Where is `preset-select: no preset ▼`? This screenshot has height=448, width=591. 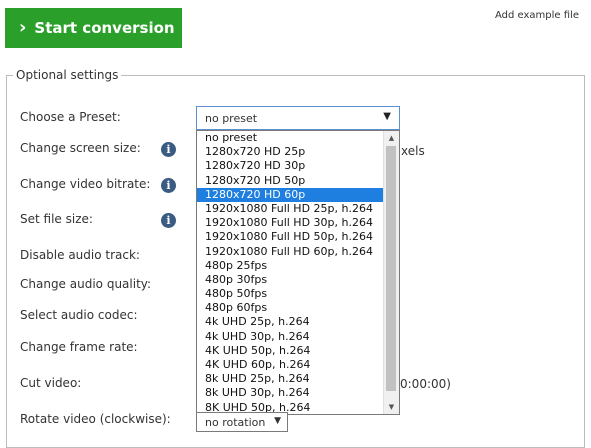 preset-select: no preset ▼ is located at coordinates (298, 118).